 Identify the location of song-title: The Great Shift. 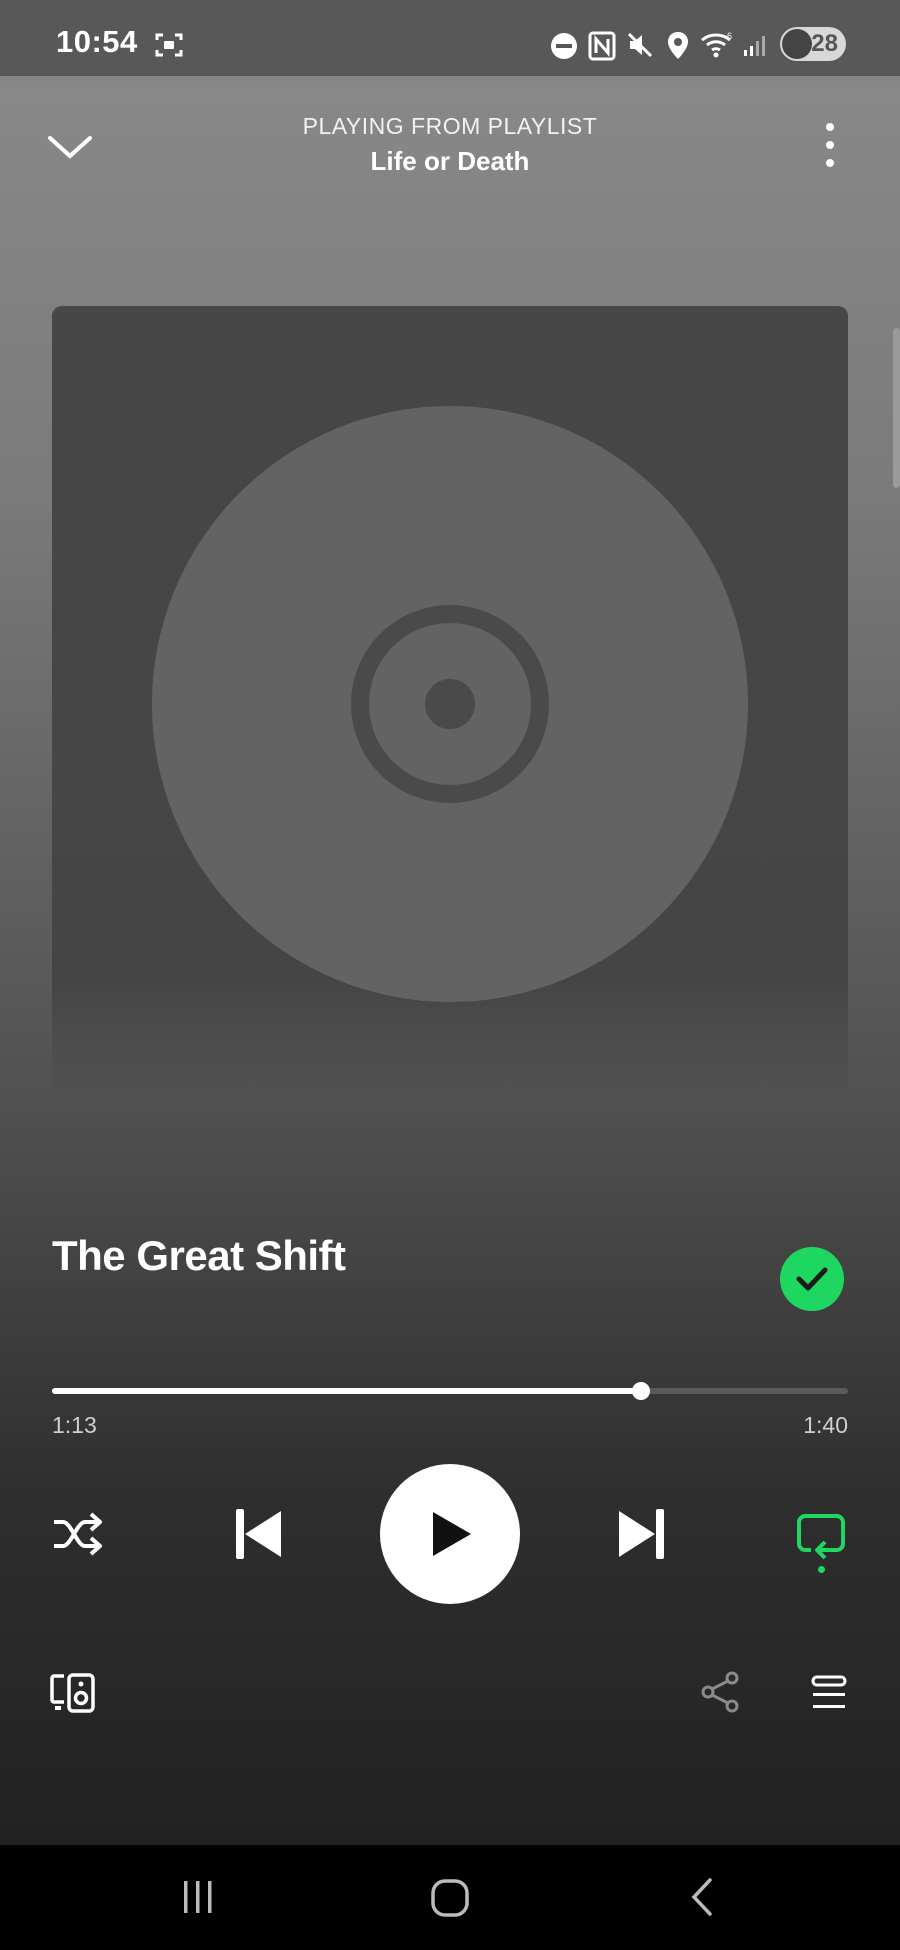
(199, 1256).